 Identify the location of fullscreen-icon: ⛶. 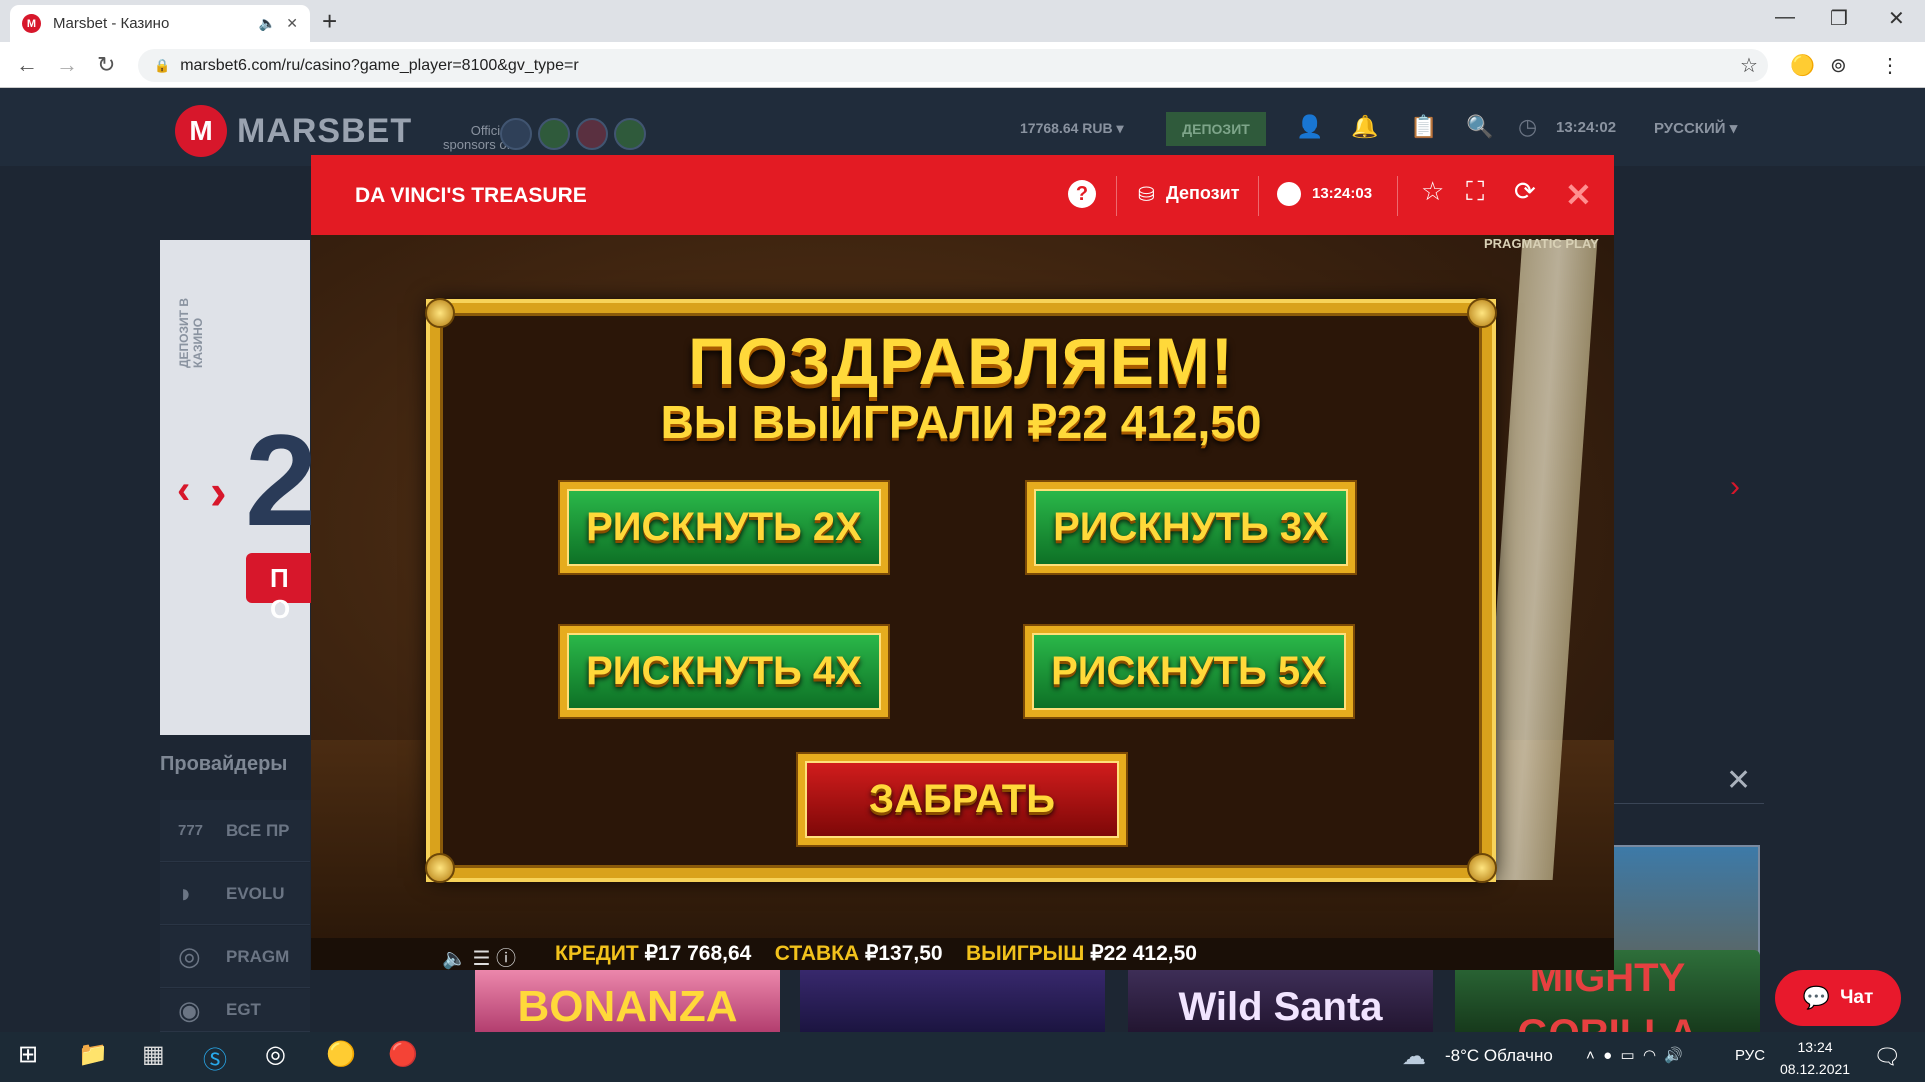
(1475, 192).